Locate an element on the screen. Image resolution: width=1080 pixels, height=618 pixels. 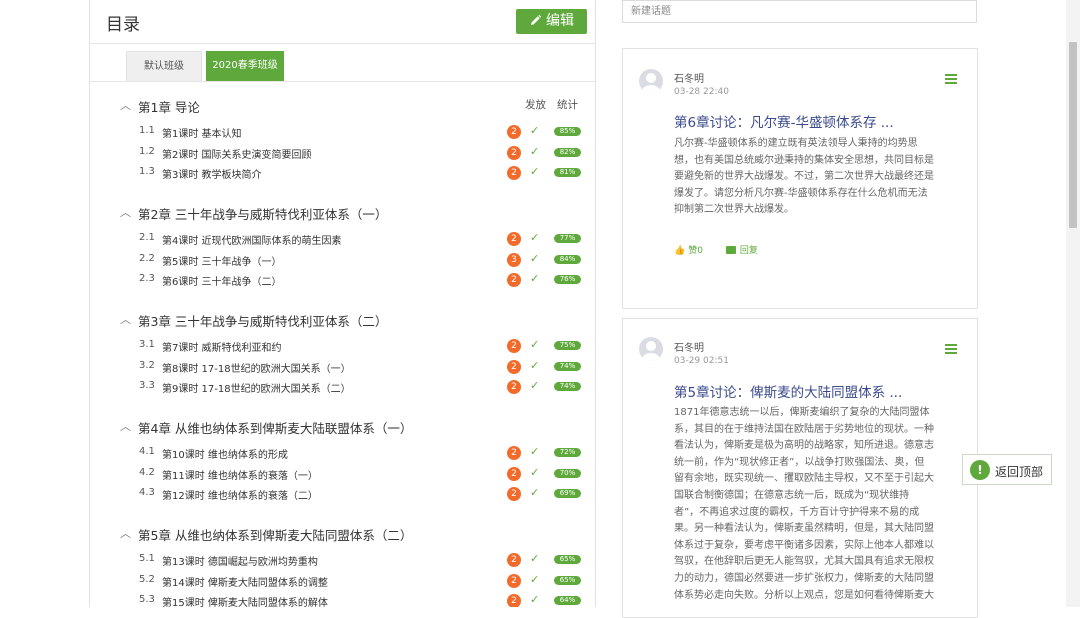
lesson-title: 第4课时 近现代欧洲国际体系的萌生因素 is located at coordinates (252, 239).